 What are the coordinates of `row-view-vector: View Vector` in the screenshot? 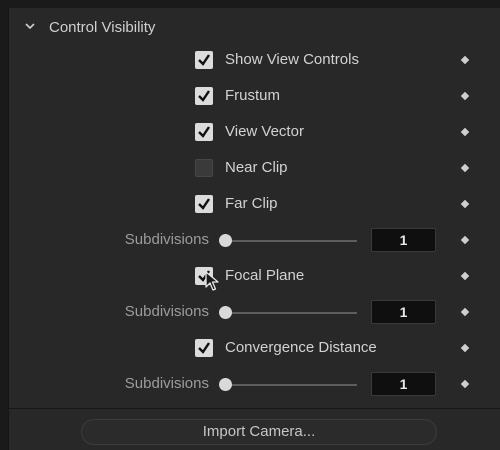 It's located at (254, 133).